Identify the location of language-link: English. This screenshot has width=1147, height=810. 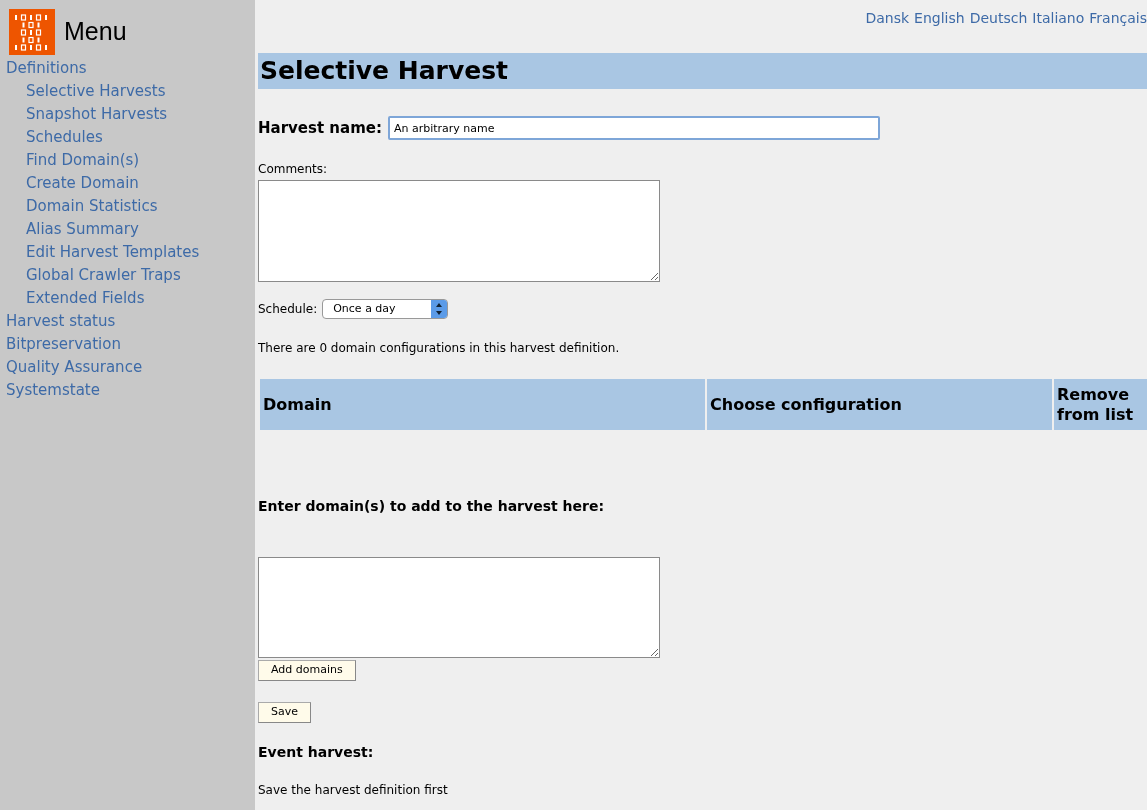
(939, 30).